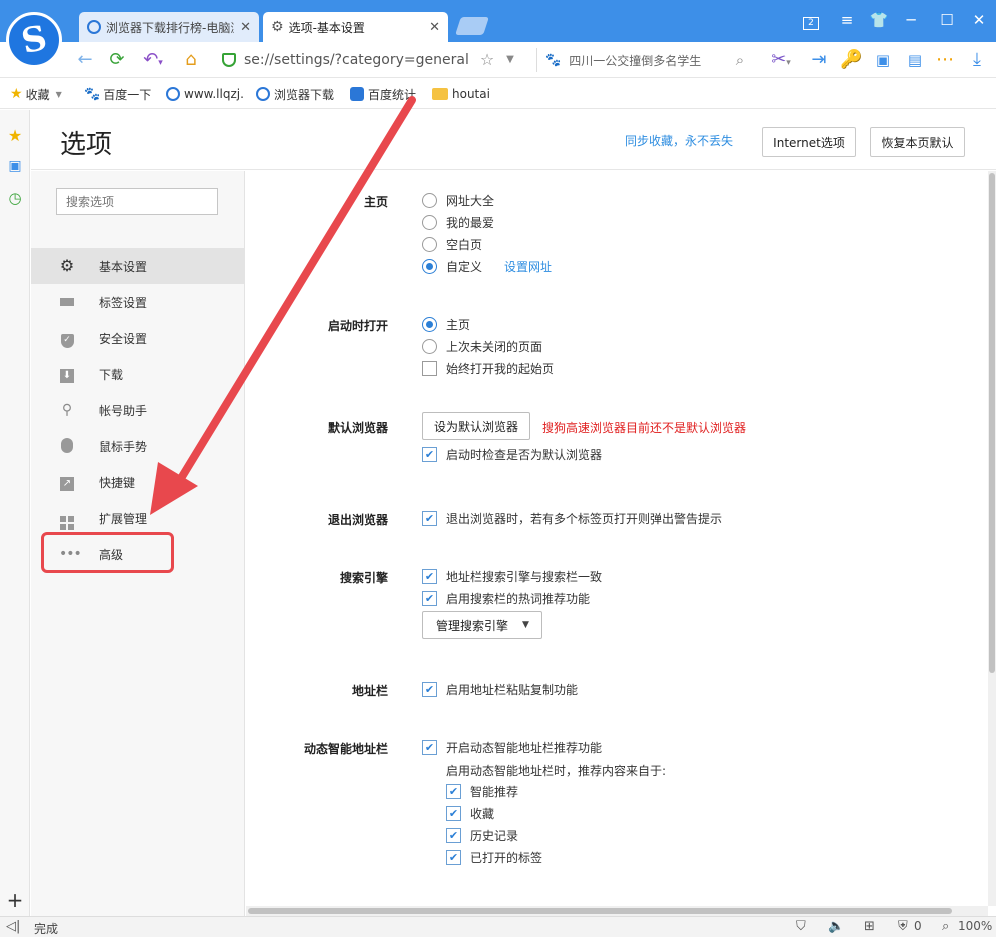 This screenshot has height=937, width=996. Describe the element at coordinates (643, 60) in the screenshot. I see `search-input: 🐾 四川一公交撞倒多名学生` at that location.